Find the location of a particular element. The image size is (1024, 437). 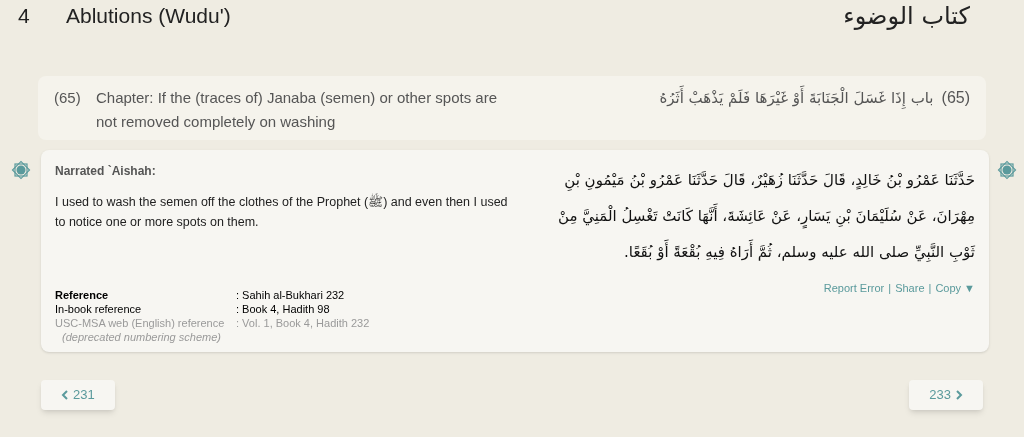

reference-label: USC-MSA web (English) reference is located at coordinates (140, 323).